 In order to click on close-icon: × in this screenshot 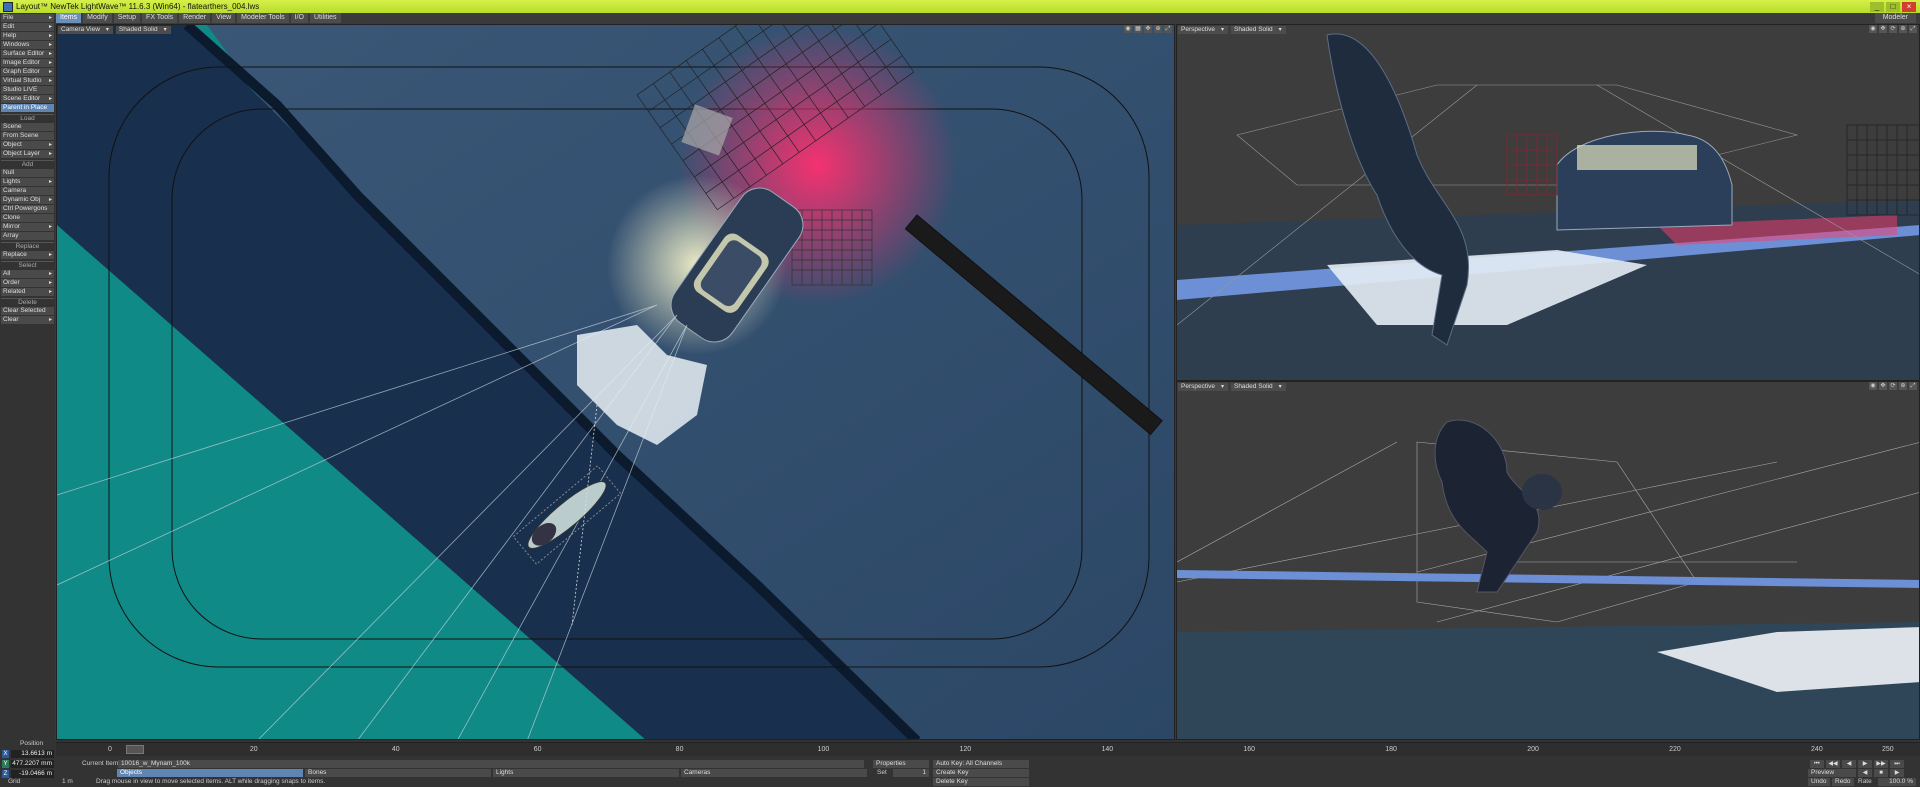, I will do `click(1909, 6)`.